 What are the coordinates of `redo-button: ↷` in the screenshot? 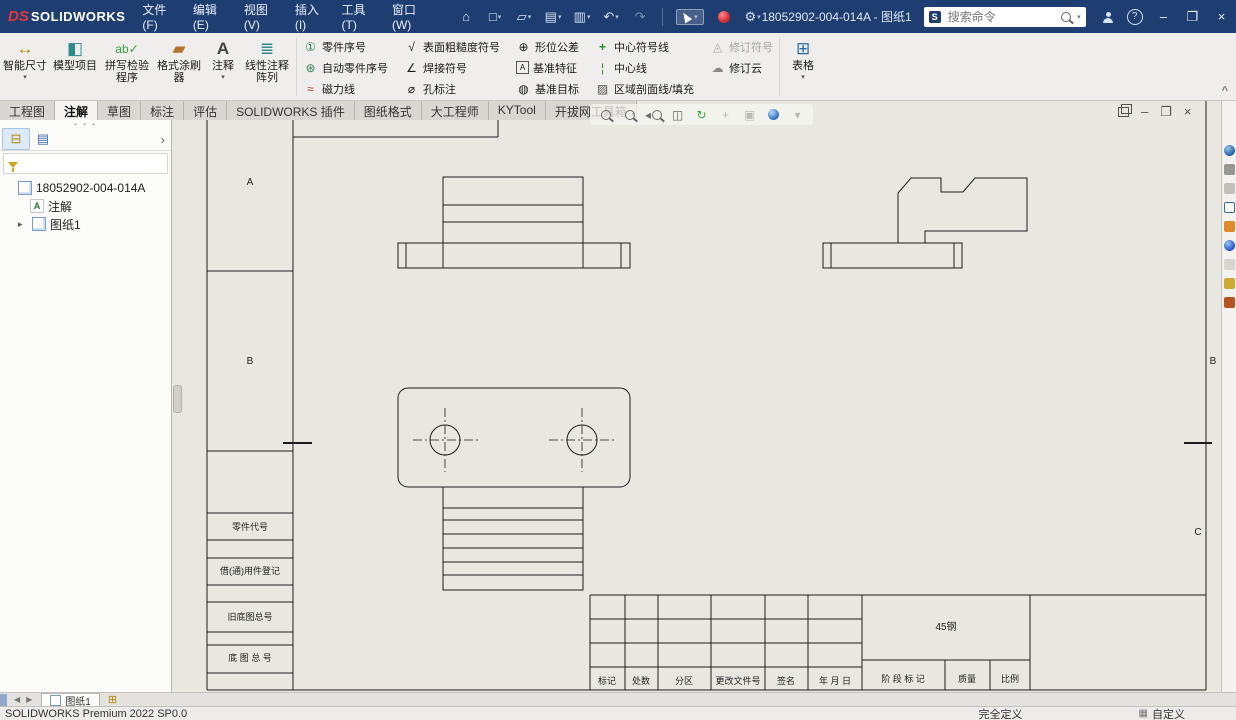 It's located at (640, 17).